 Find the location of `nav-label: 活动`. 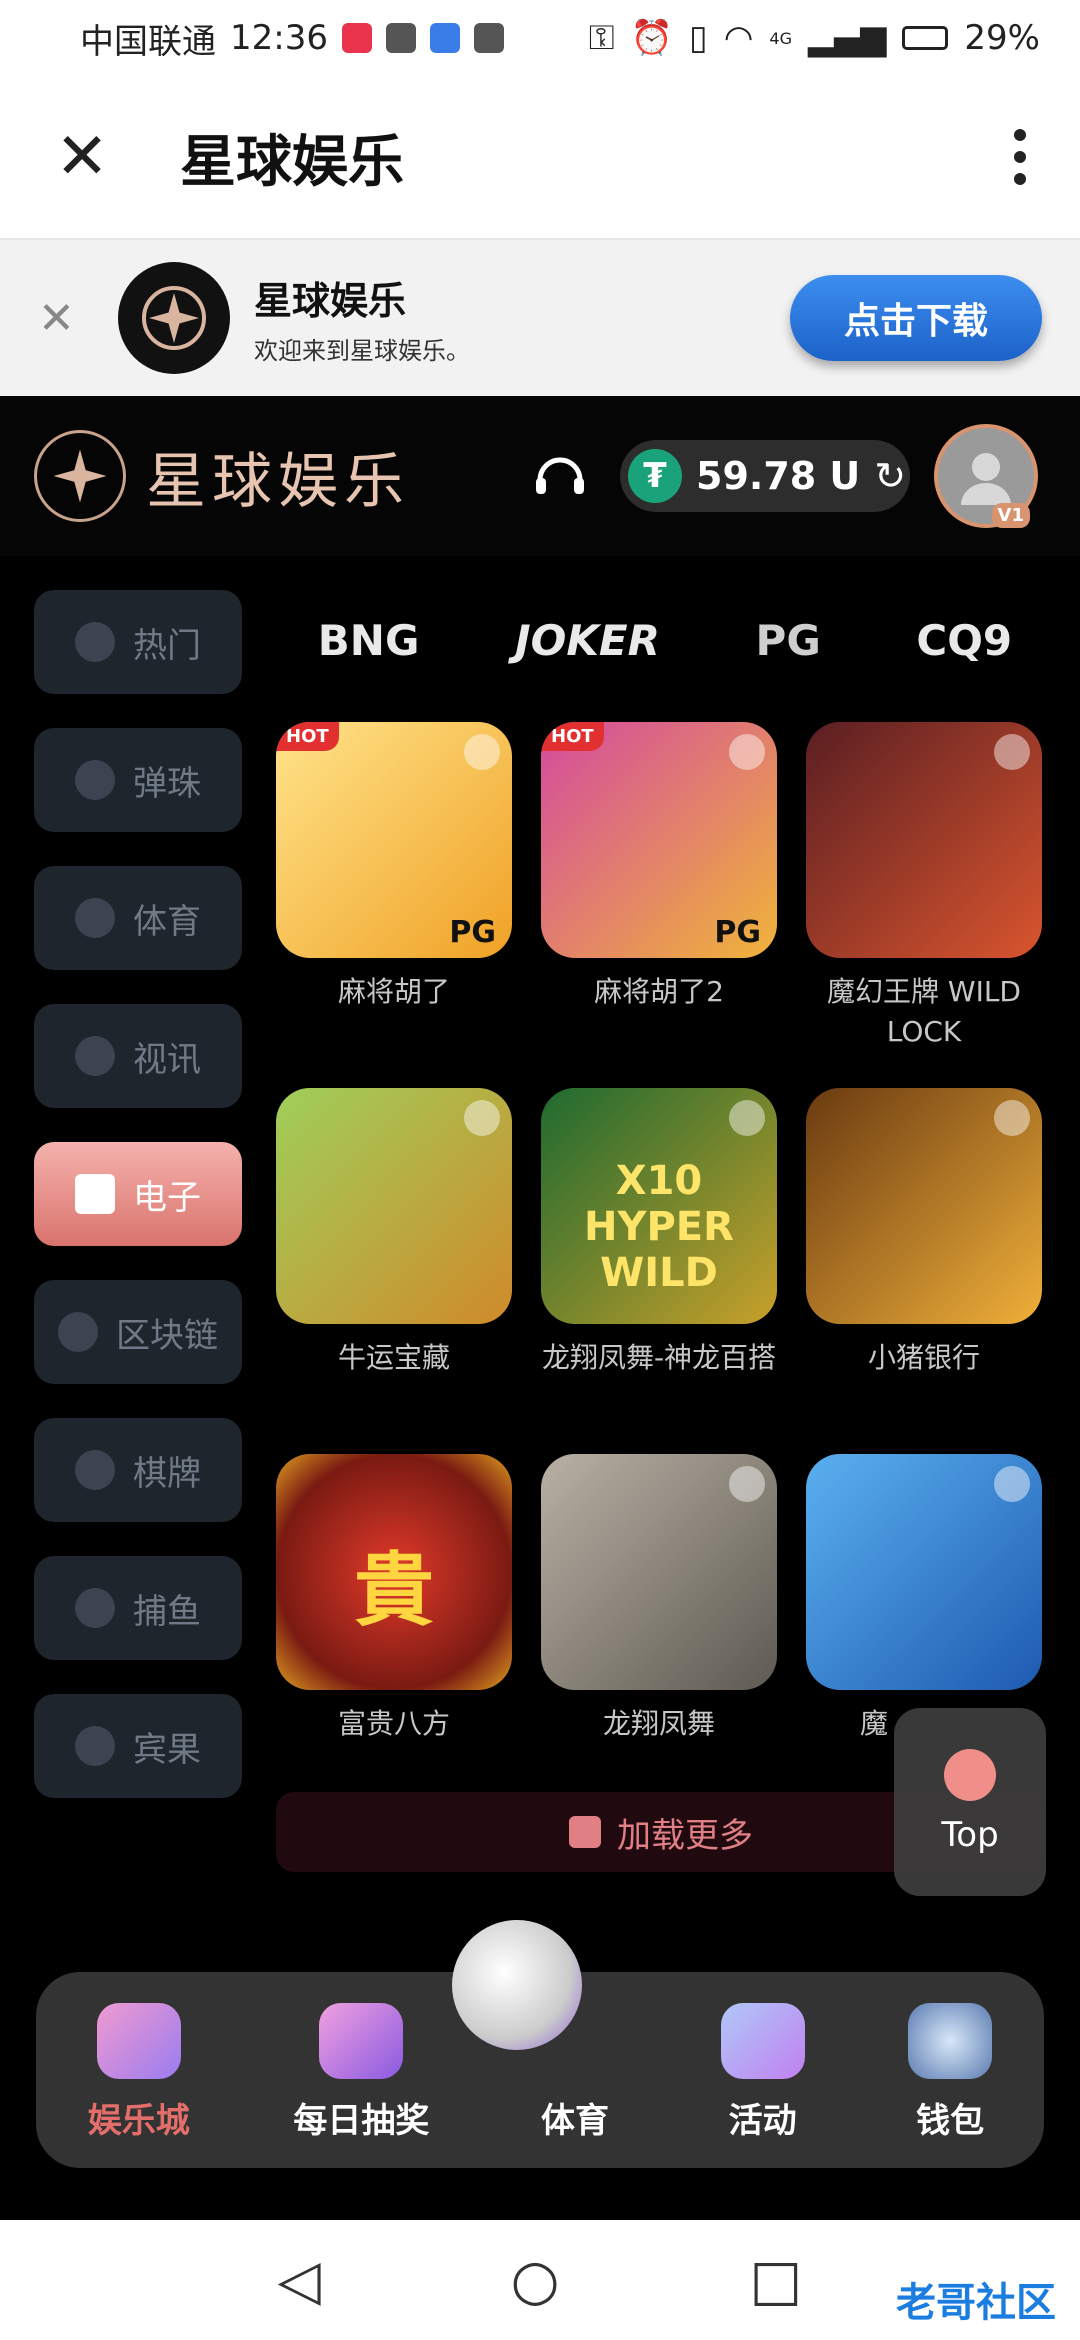

nav-label: 活动 is located at coordinates (762, 2121).